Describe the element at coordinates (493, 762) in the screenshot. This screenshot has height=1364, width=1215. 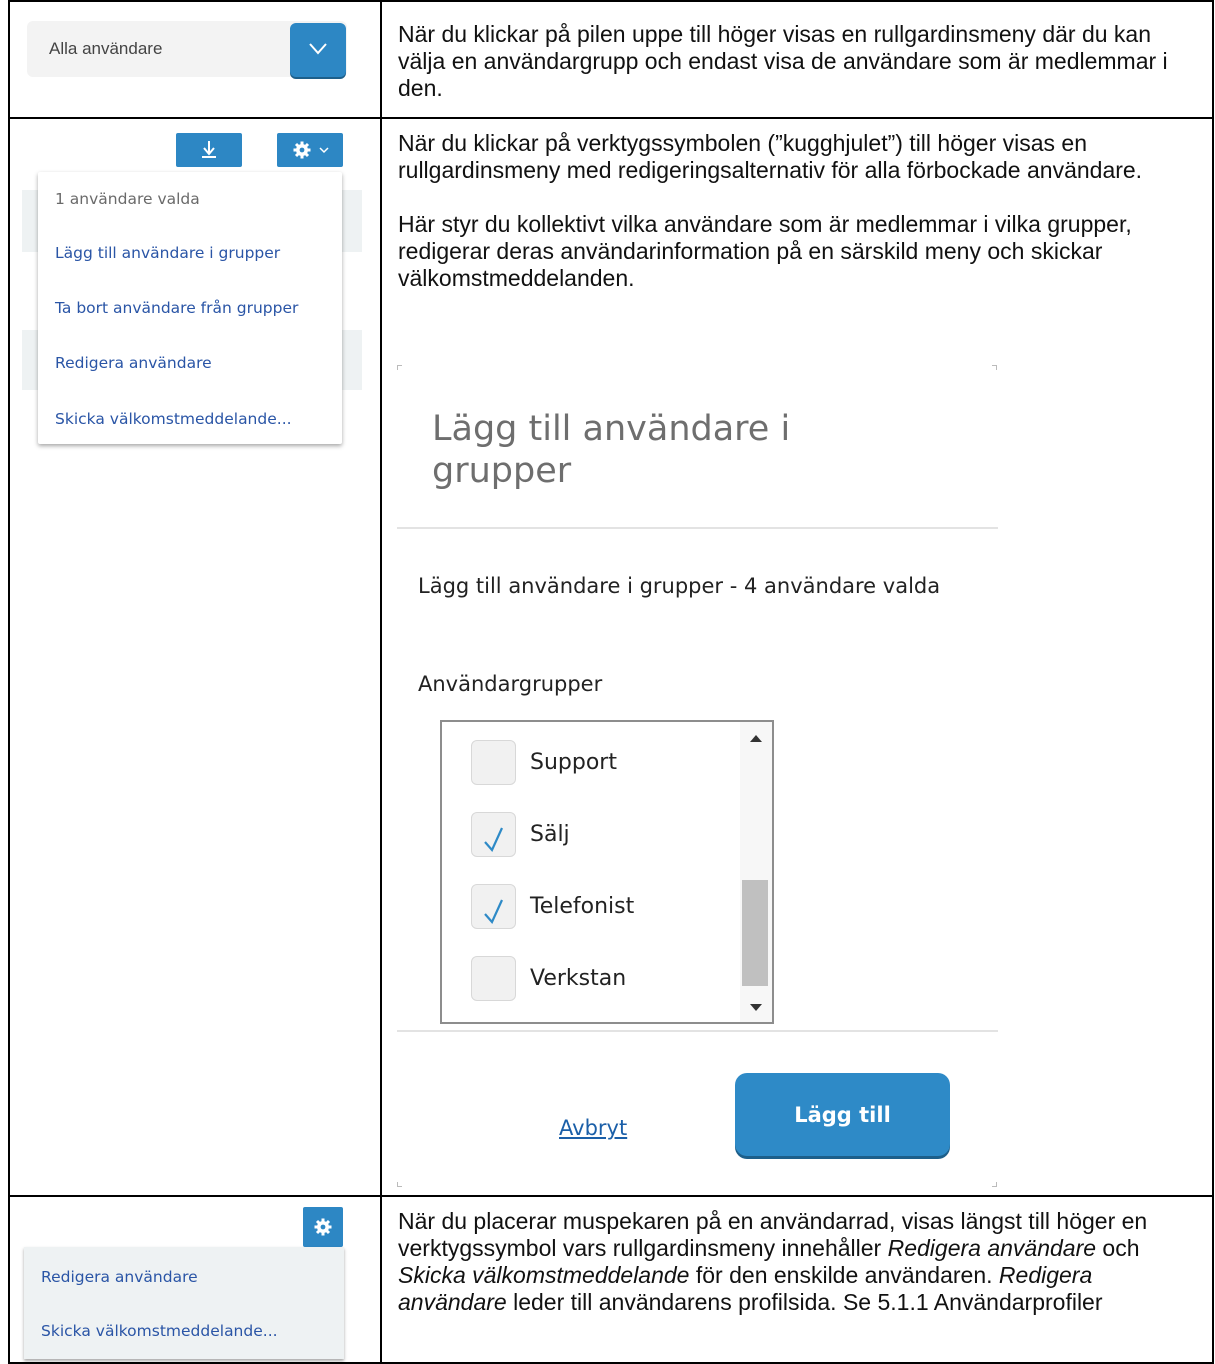
I see `checkbox-support` at that location.